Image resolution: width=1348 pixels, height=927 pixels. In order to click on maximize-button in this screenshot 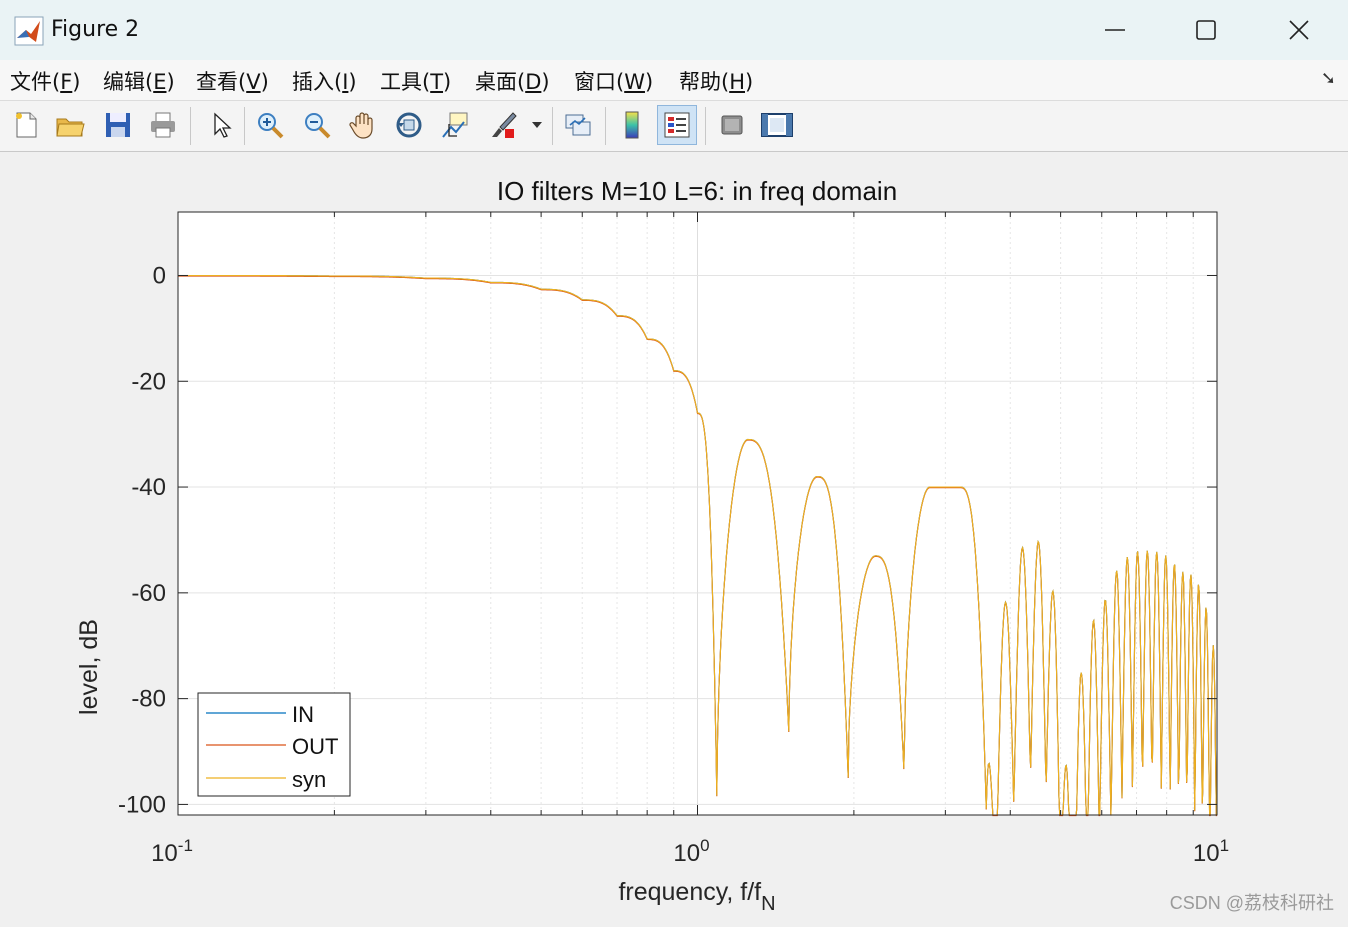, I will do `click(1206, 30)`.